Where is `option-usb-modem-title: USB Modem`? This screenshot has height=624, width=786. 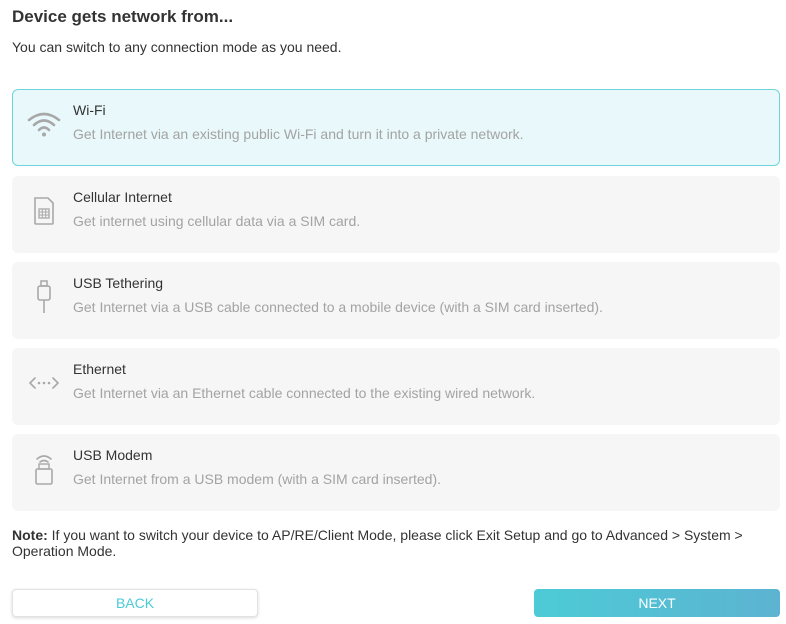
option-usb-modem-title: USB Modem is located at coordinates (113, 455).